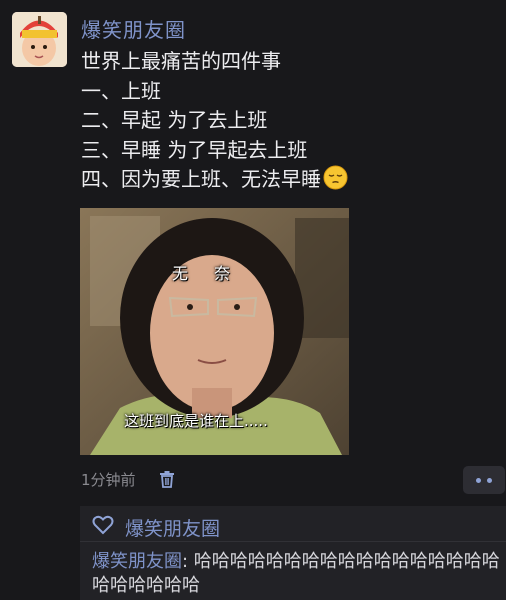 The width and height of the screenshot is (506, 600). I want to click on pensive-face-emoji-icon, so click(335, 177).